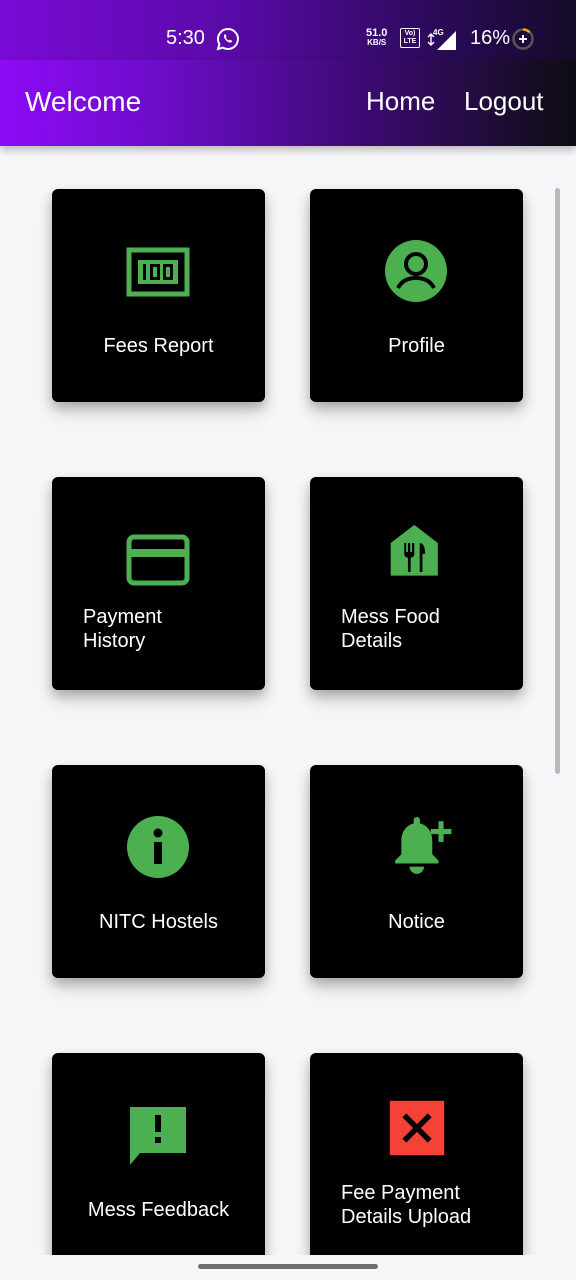 This screenshot has height=1280, width=576. What do you see at coordinates (158, 560) in the screenshot?
I see `credit-card-icon` at bounding box center [158, 560].